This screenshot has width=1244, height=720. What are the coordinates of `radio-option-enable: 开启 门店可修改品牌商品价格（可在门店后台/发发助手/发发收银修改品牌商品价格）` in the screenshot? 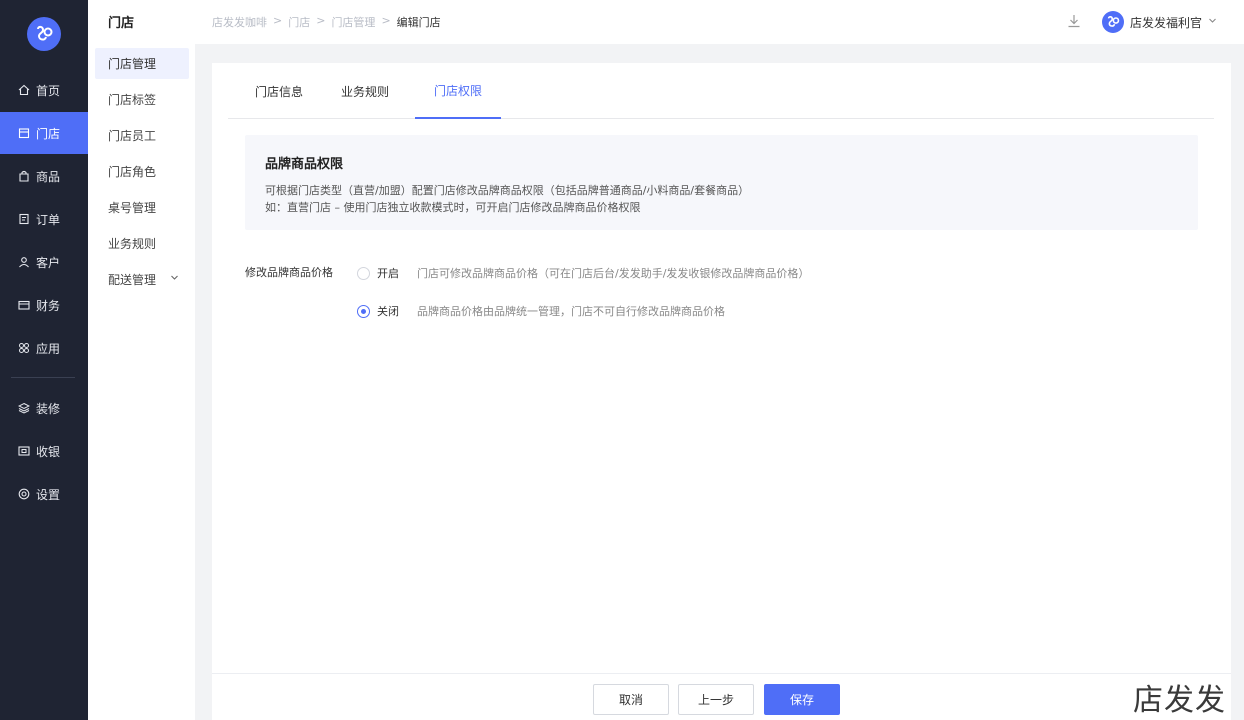 It's located at (583, 273).